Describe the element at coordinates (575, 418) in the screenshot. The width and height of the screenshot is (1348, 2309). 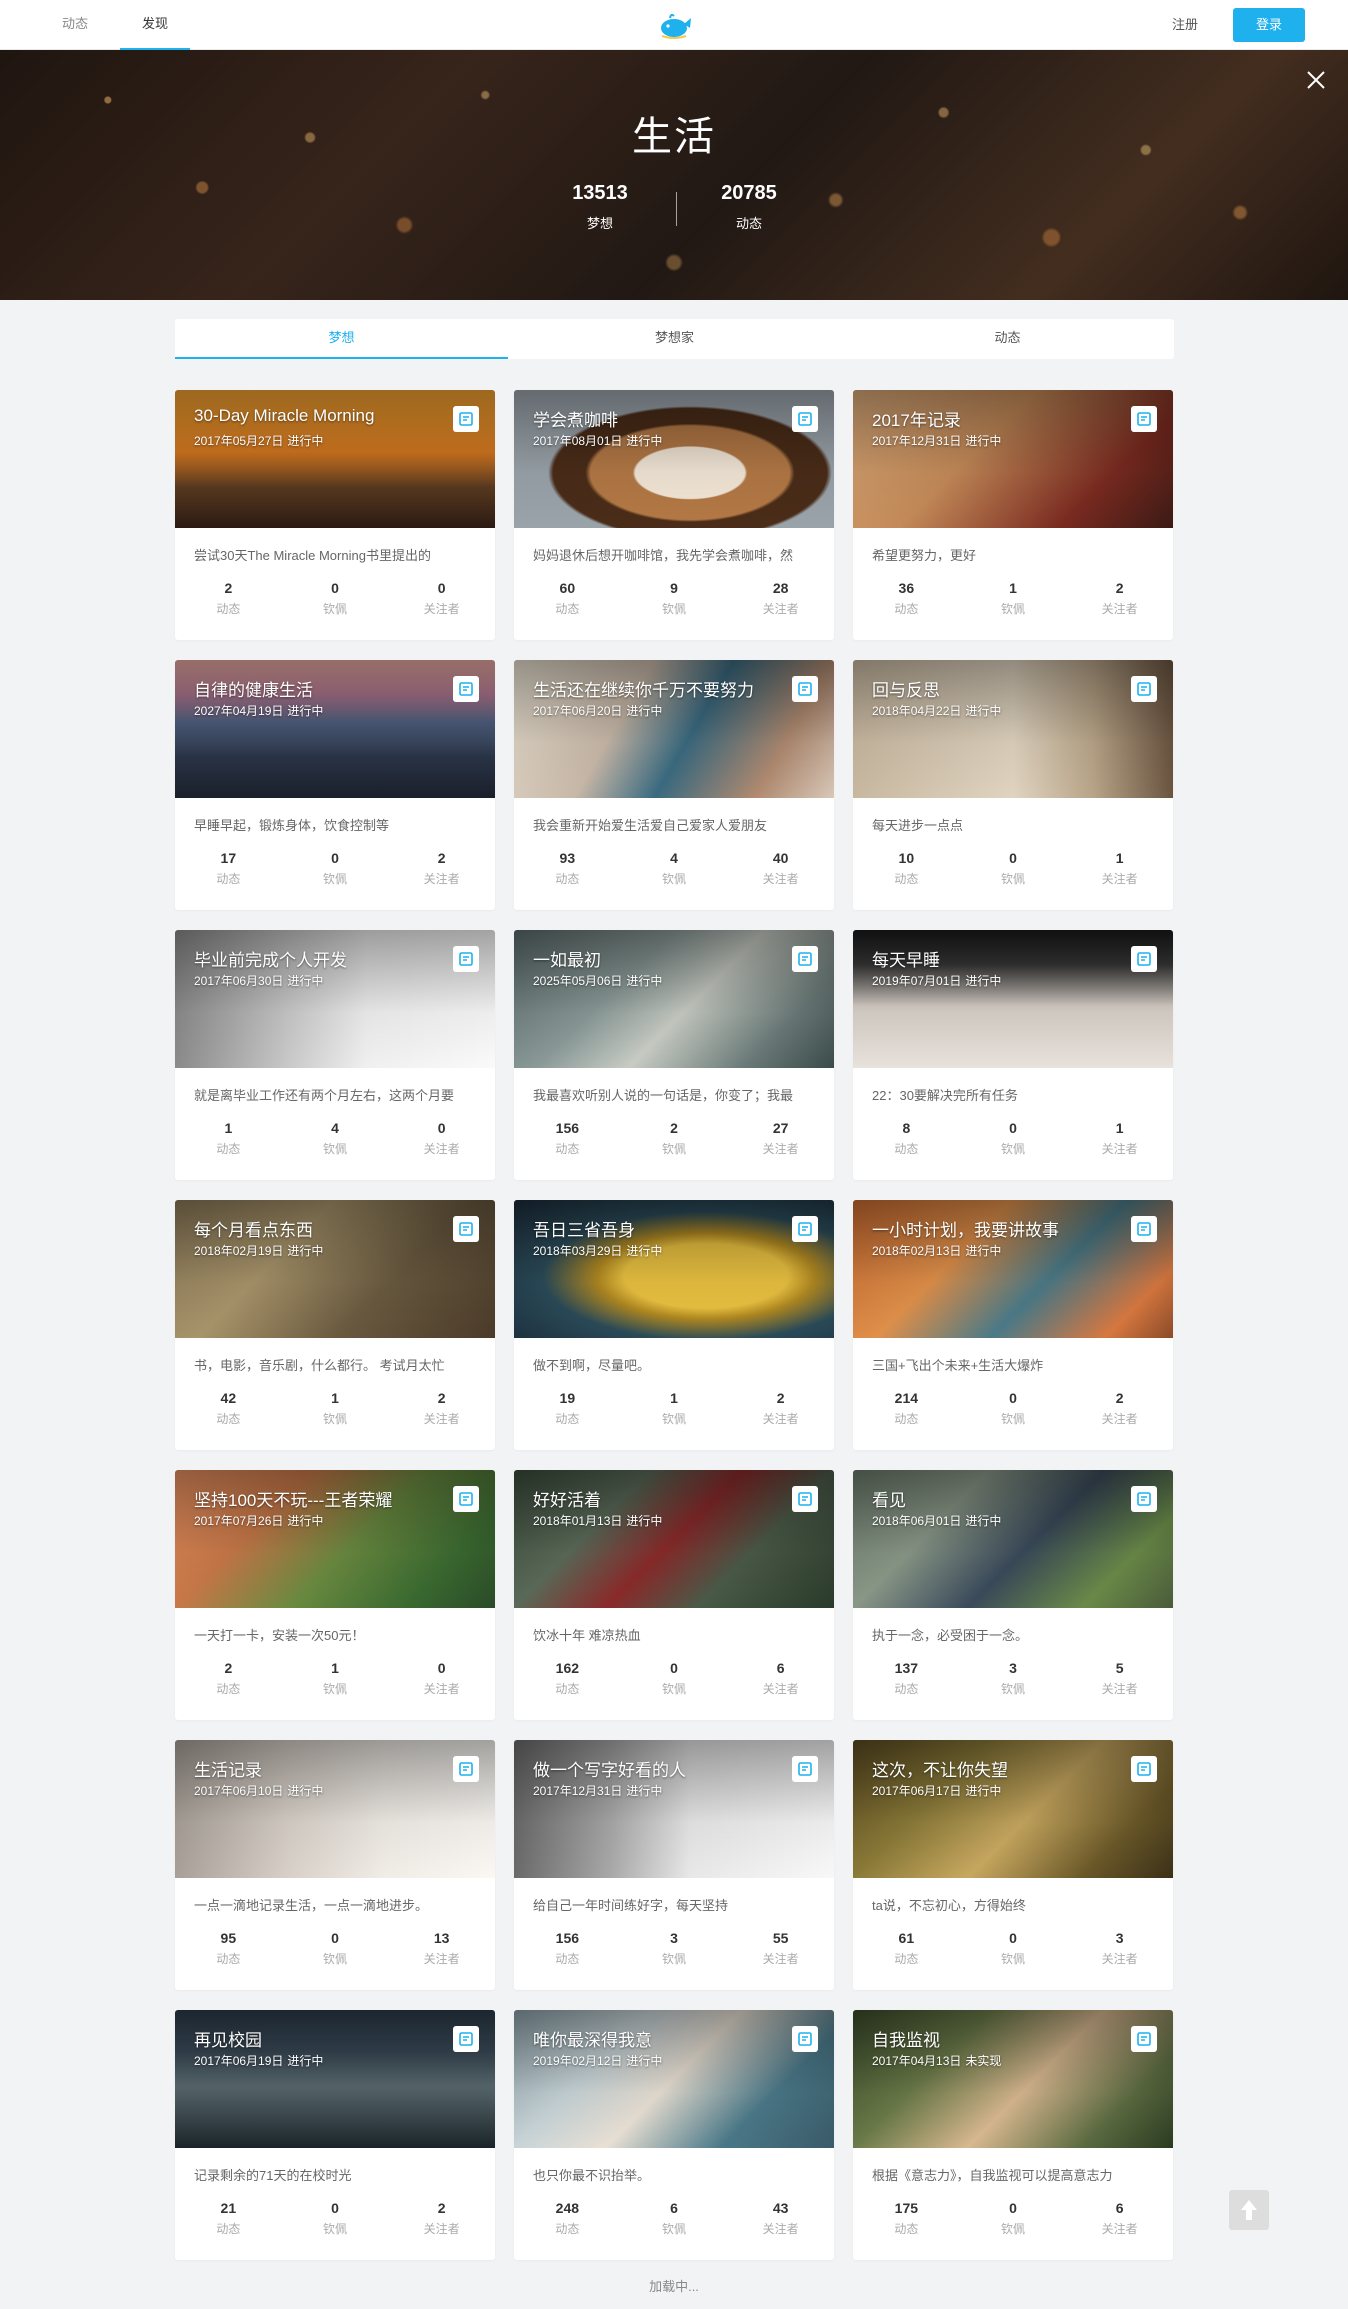
I see `dream-title: 学会煮咖啡` at that location.